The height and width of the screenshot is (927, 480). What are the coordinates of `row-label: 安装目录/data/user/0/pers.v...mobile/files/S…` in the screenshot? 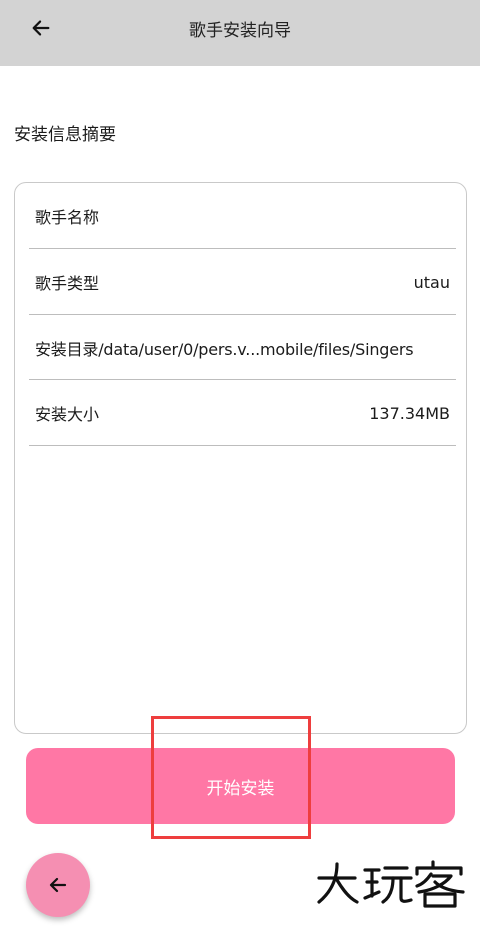 It's located at (221, 348).